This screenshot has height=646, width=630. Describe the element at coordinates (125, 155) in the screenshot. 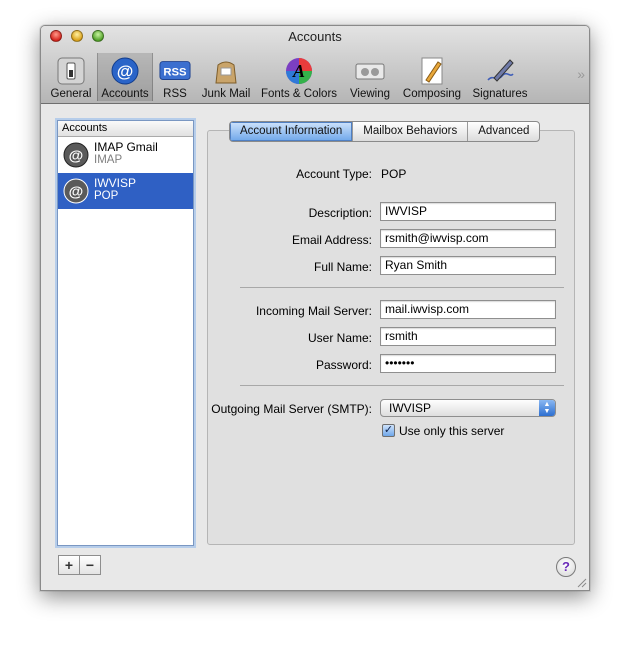

I see `account-item-imap-gmail: @ IMAP Gmail IMAP` at that location.